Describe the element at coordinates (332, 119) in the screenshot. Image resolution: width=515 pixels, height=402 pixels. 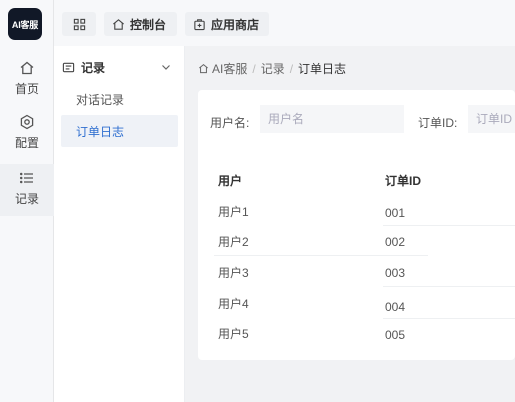
I see `username-input` at that location.